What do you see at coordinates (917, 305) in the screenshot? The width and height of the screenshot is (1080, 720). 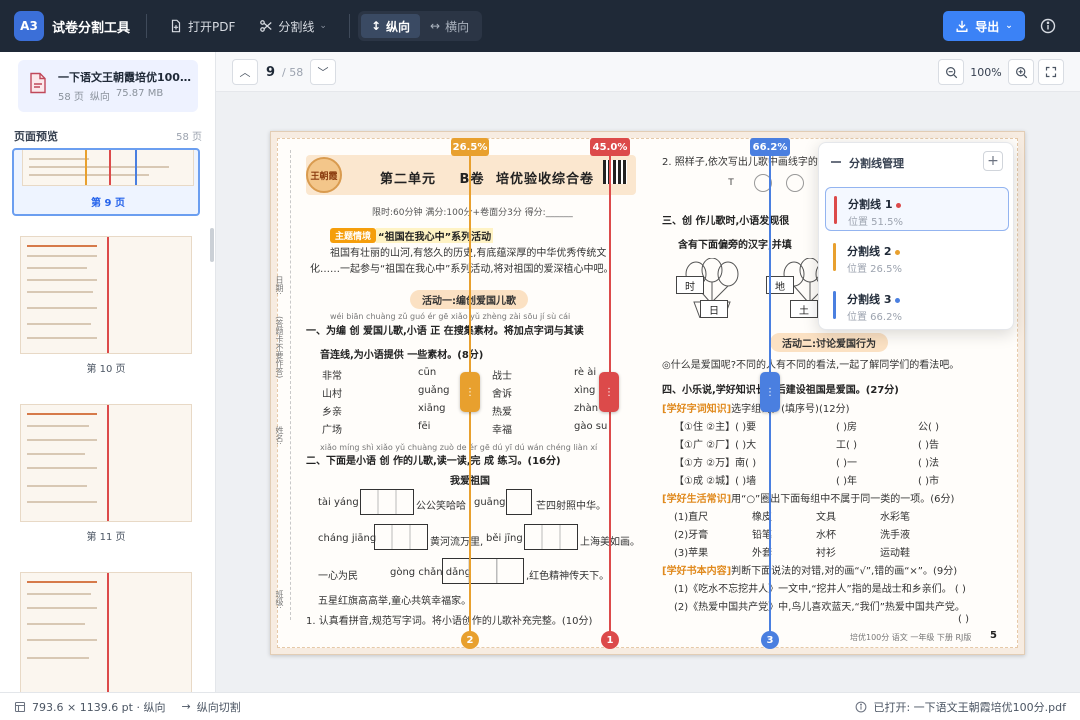 I see `split-item-3: 分割线 3 位置 66.2%` at bounding box center [917, 305].